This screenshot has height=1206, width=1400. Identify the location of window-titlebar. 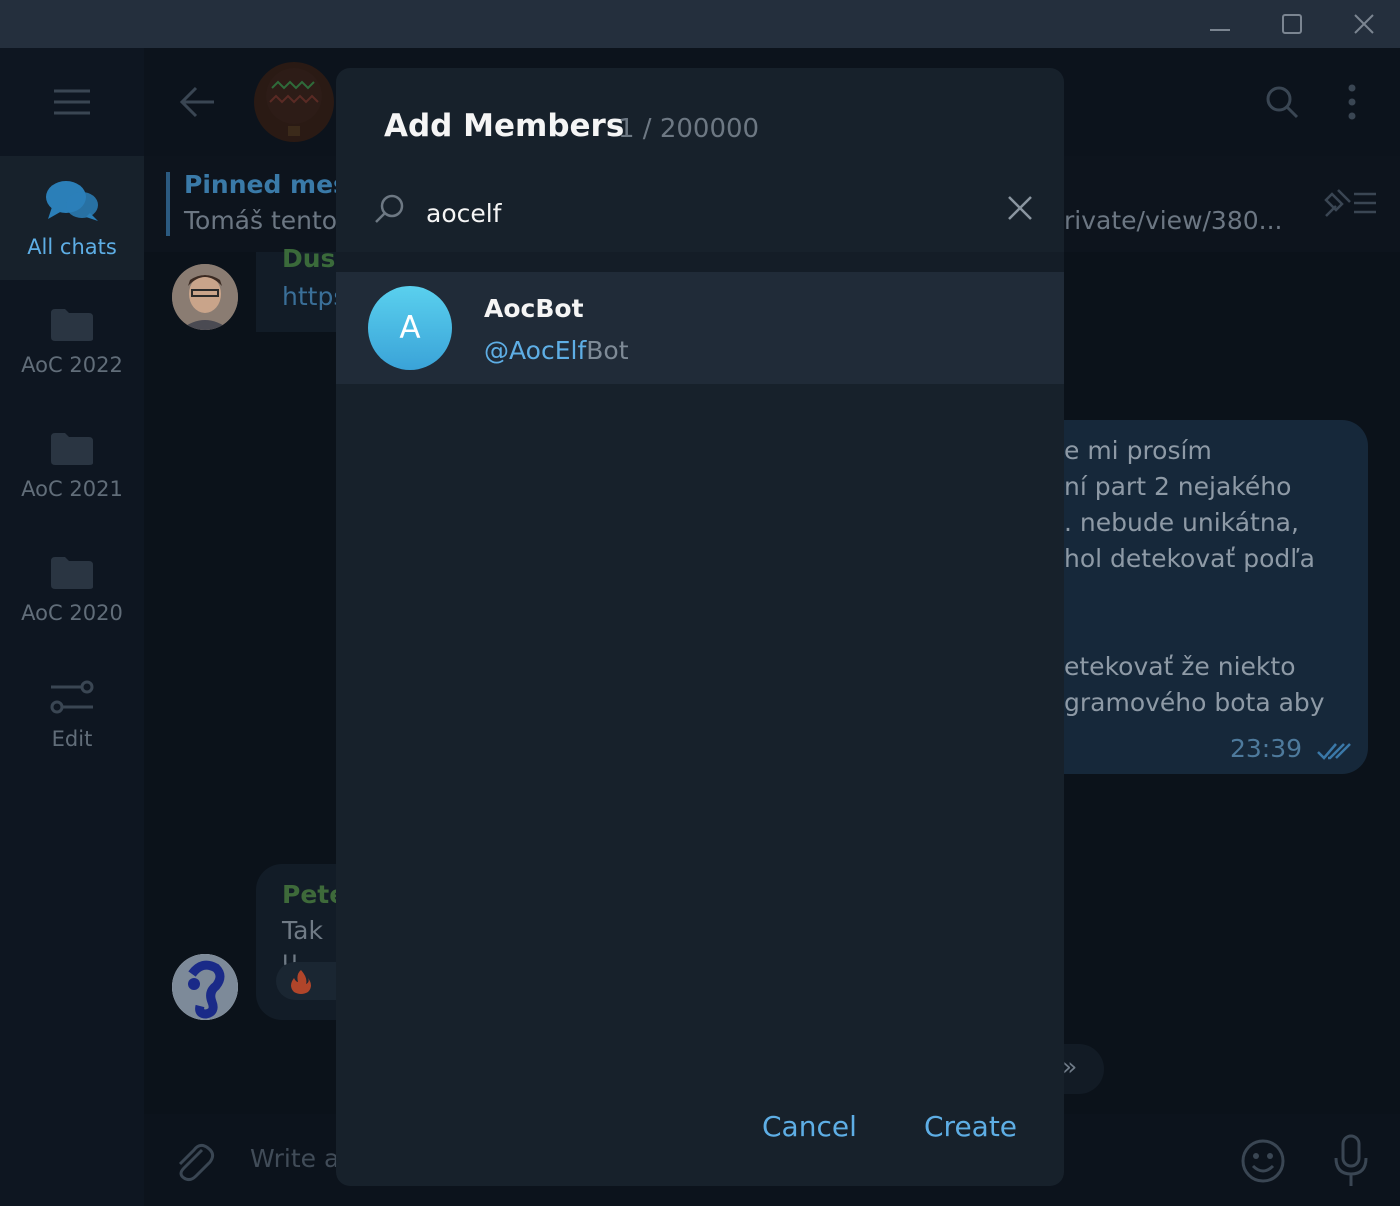
(700, 24).